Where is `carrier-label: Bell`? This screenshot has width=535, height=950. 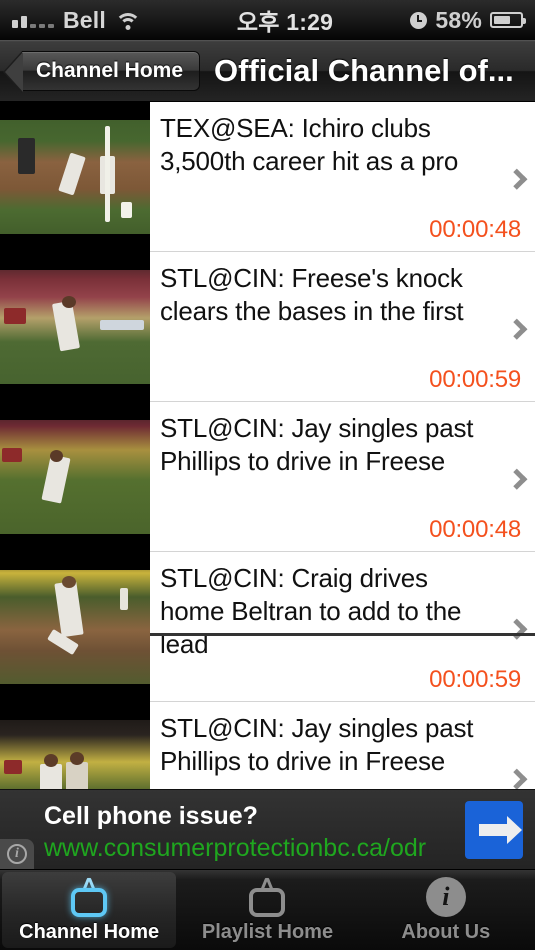
carrier-label: Bell is located at coordinates (84, 19).